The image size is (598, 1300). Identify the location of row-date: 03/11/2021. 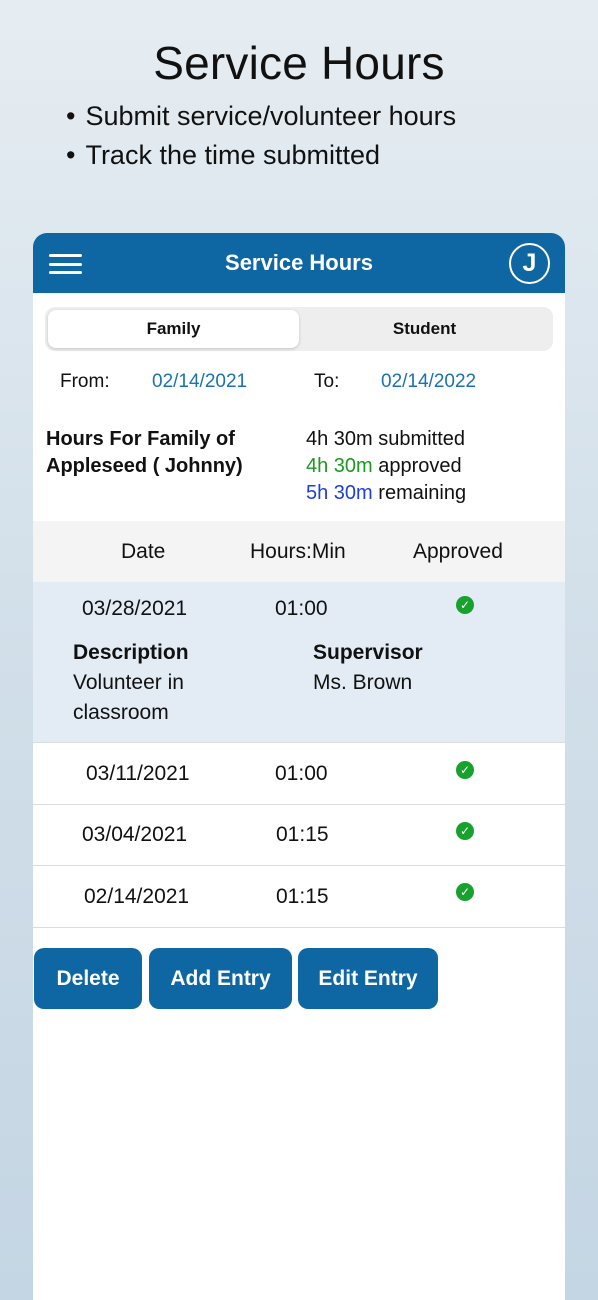
(138, 773).